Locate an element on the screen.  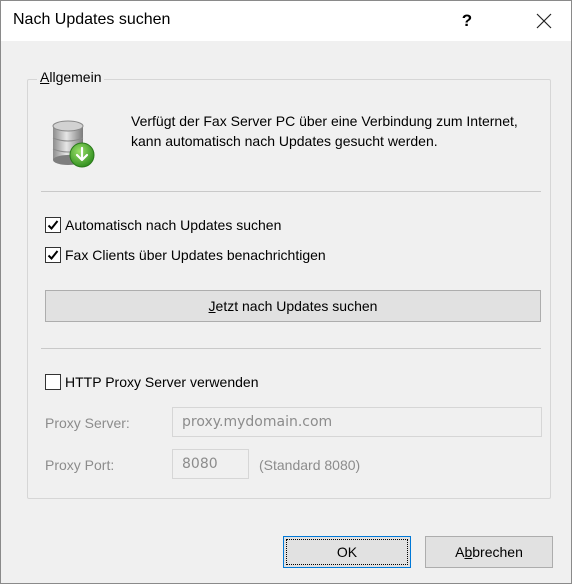
cancel-button: Abbrechen is located at coordinates (489, 552).